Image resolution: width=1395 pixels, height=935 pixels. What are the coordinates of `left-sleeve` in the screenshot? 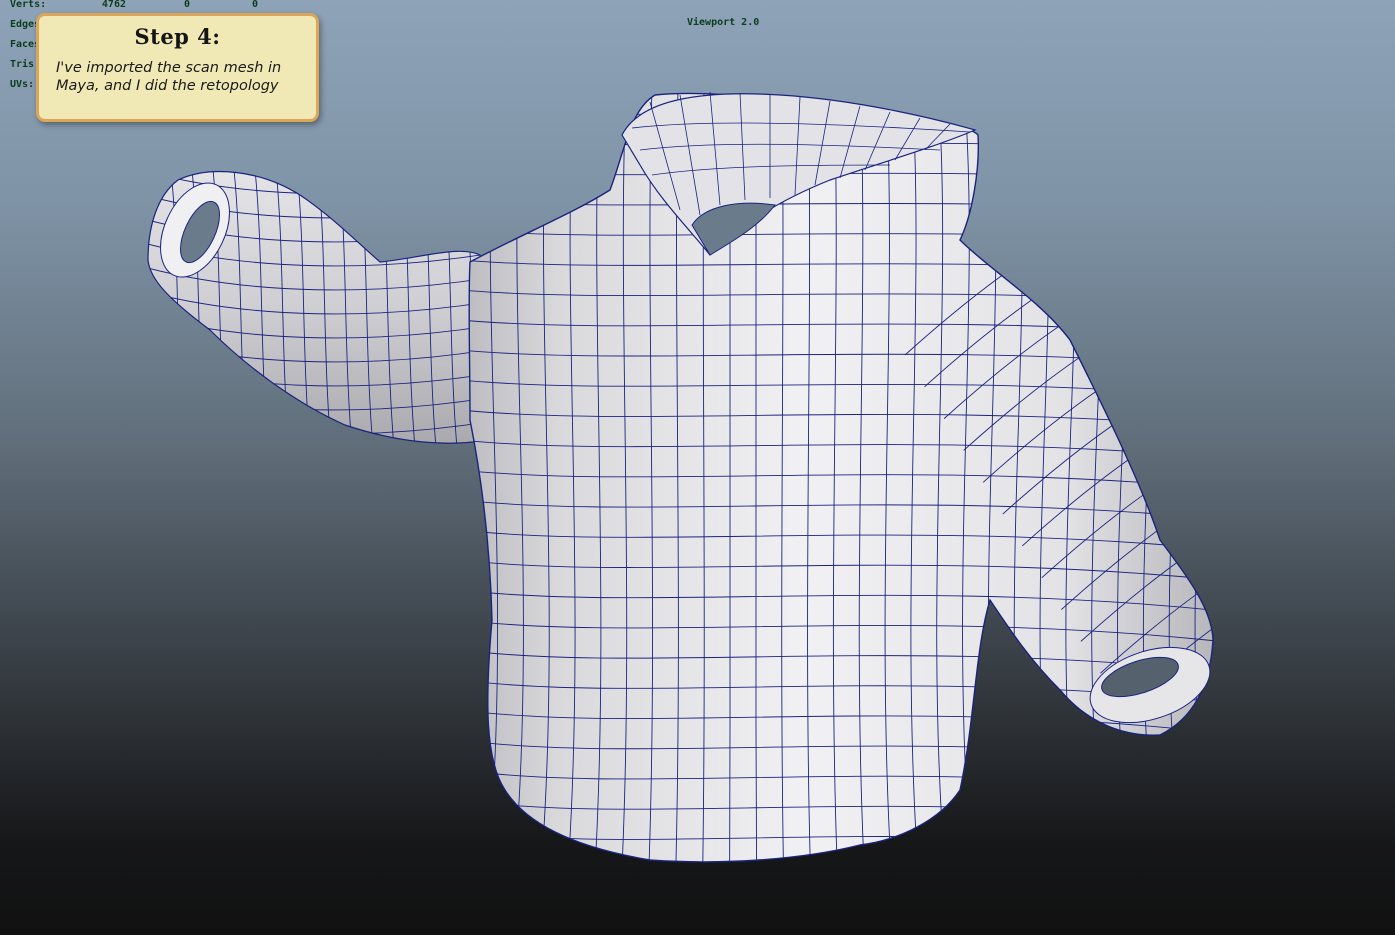 It's located at (318, 307).